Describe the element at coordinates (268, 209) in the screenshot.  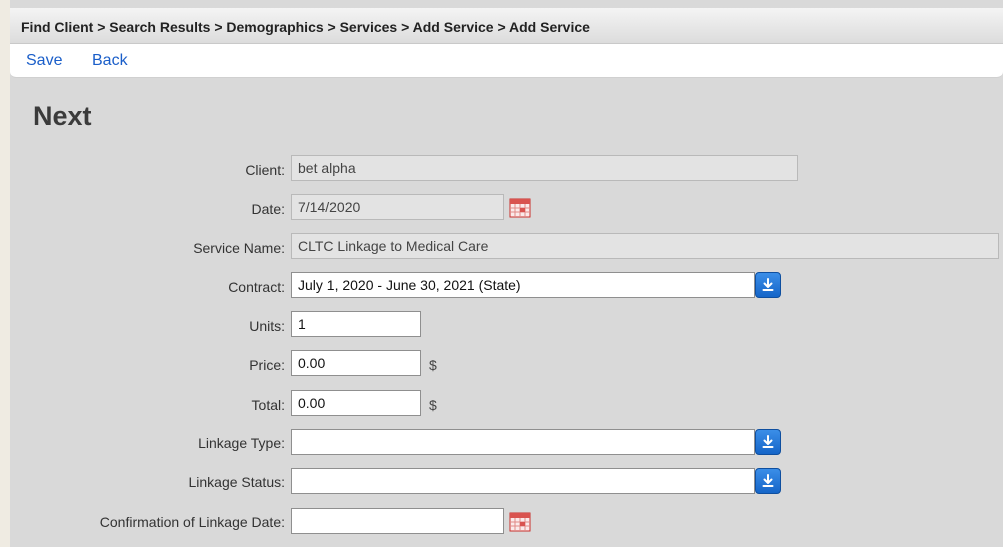
I see `date-label: Date:` at that location.